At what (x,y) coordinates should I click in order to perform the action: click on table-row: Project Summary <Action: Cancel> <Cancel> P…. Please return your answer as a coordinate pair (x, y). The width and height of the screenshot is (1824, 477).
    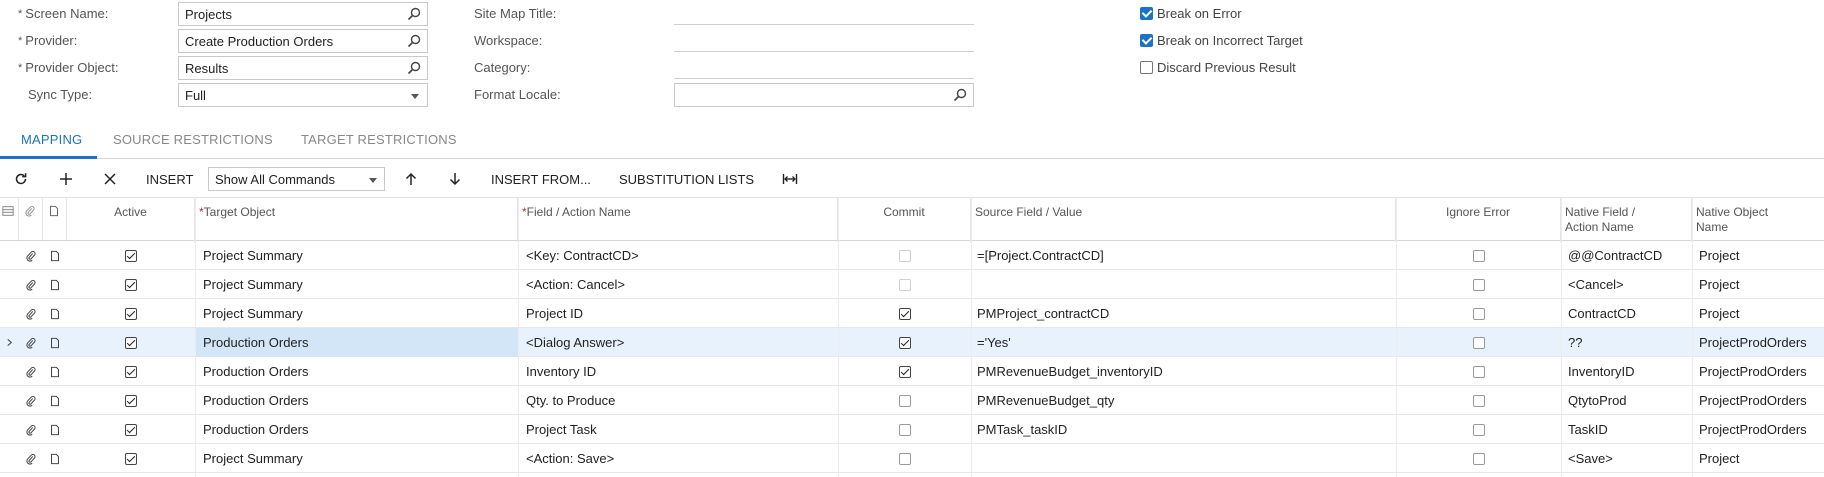
    Looking at the image, I should click on (912, 284).